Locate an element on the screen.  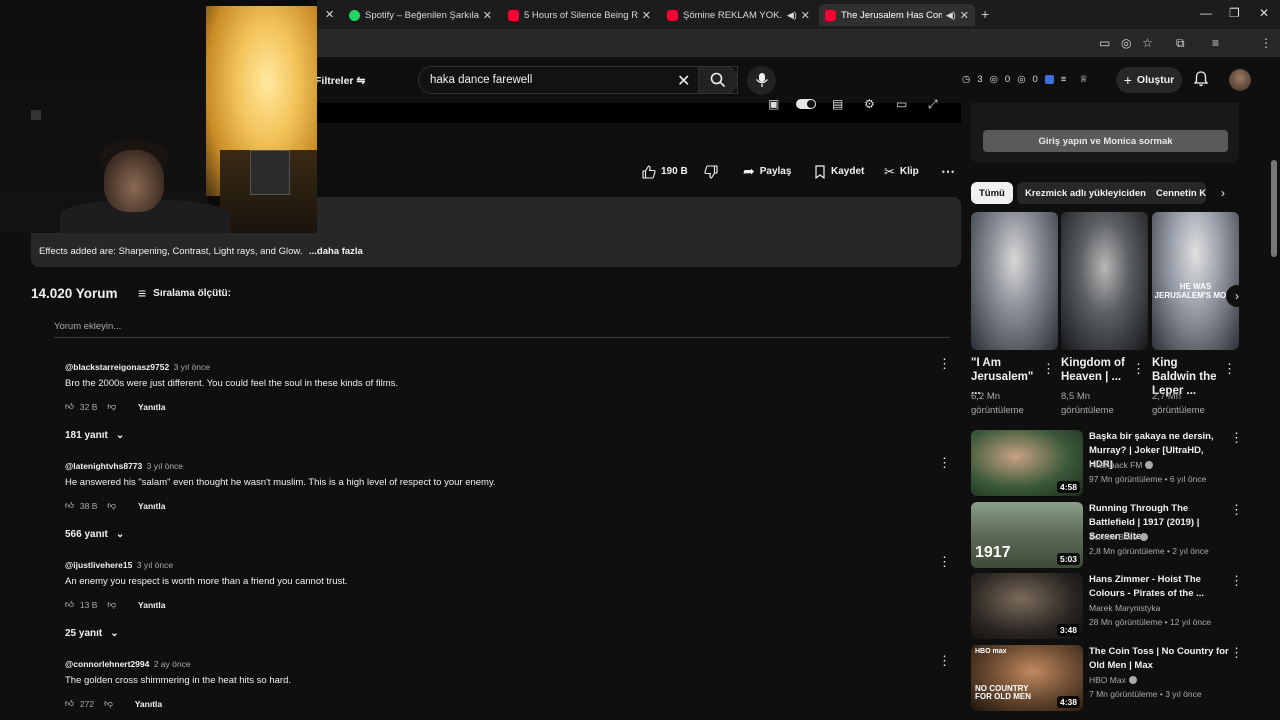
search-input: haka dance farewell ✕ is located at coordinates (578, 80).